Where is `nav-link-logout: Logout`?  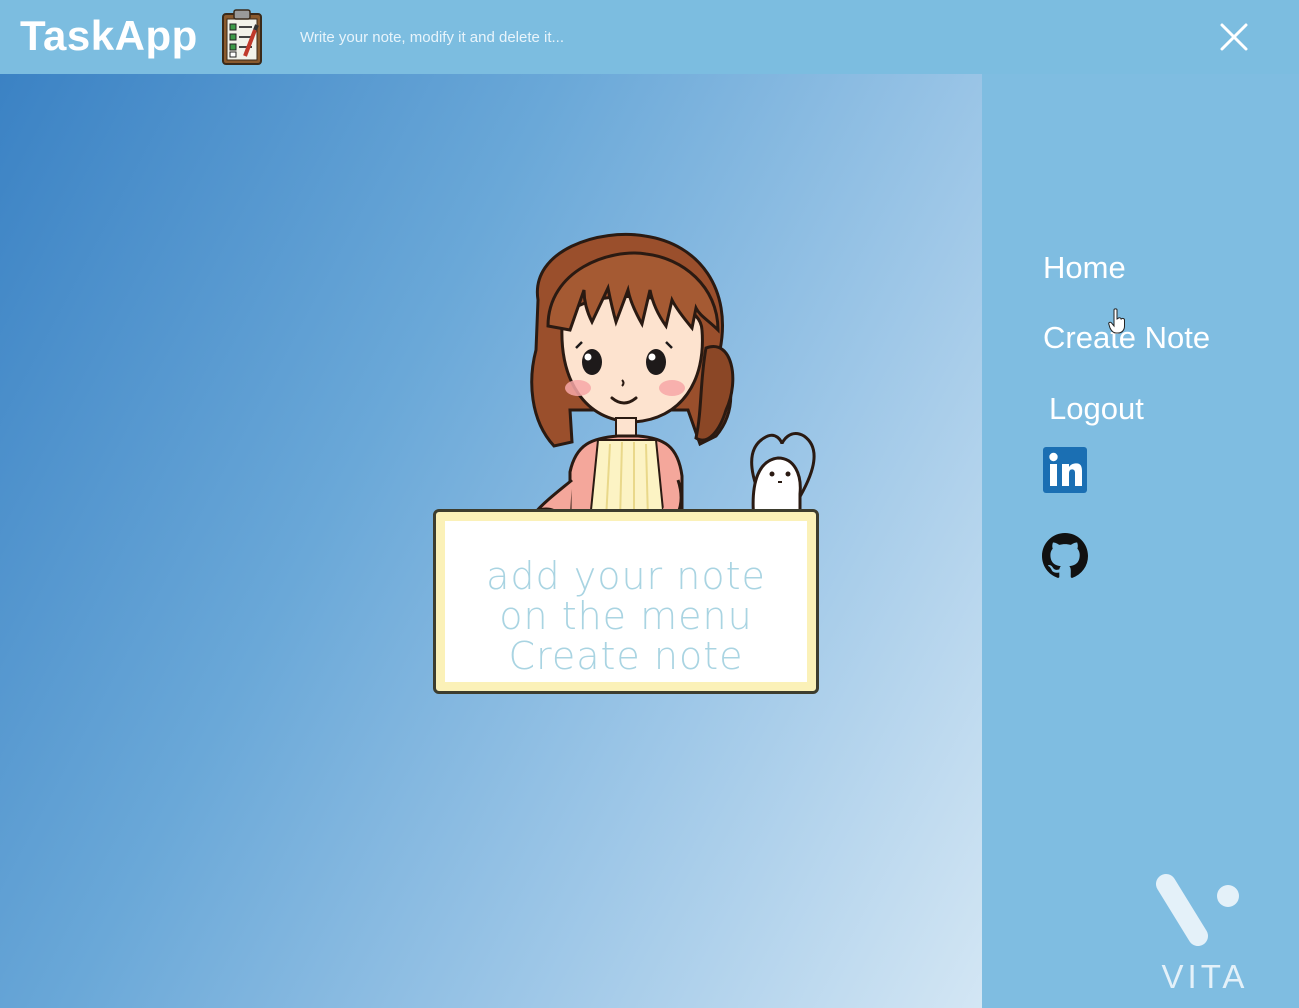
nav-link-logout: Logout is located at coordinates (1096, 409).